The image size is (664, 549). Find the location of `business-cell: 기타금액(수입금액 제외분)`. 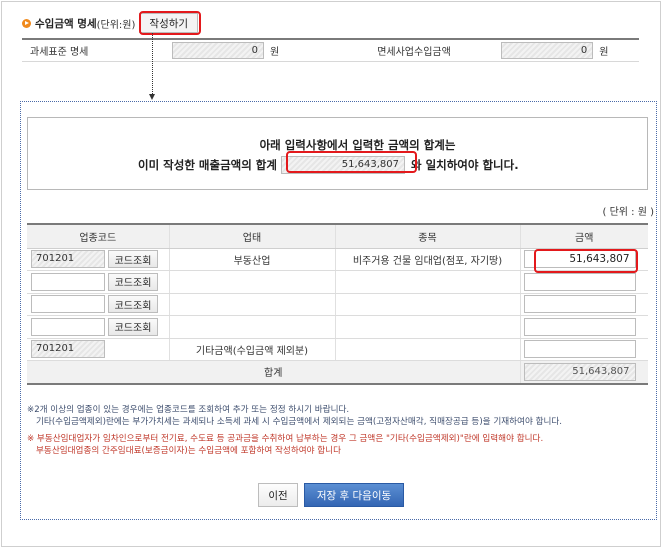

business-cell: 기타금액(수입금액 제외분) is located at coordinates (251, 349).